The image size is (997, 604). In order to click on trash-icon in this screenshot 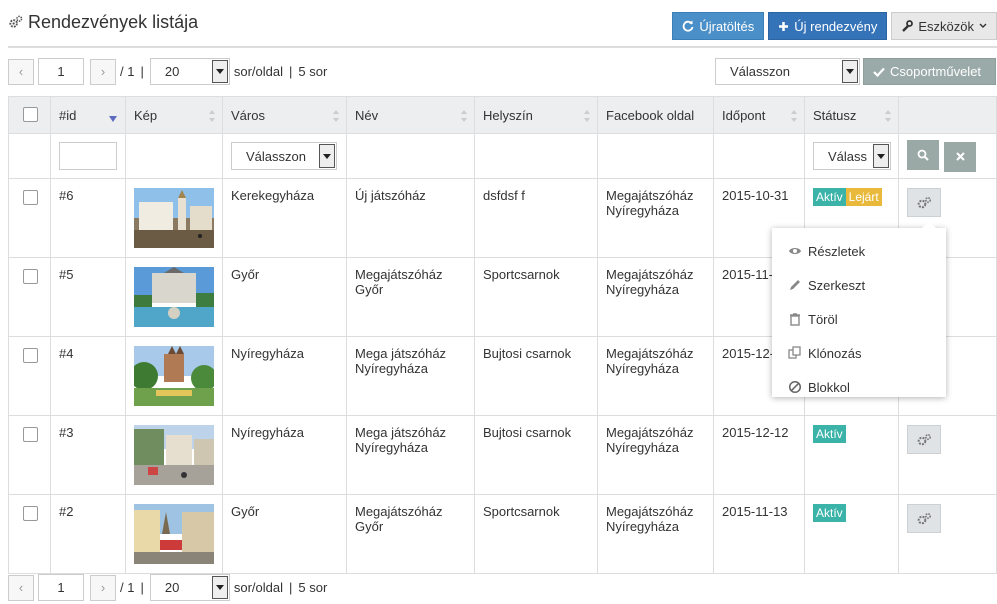, I will do `click(795, 319)`.